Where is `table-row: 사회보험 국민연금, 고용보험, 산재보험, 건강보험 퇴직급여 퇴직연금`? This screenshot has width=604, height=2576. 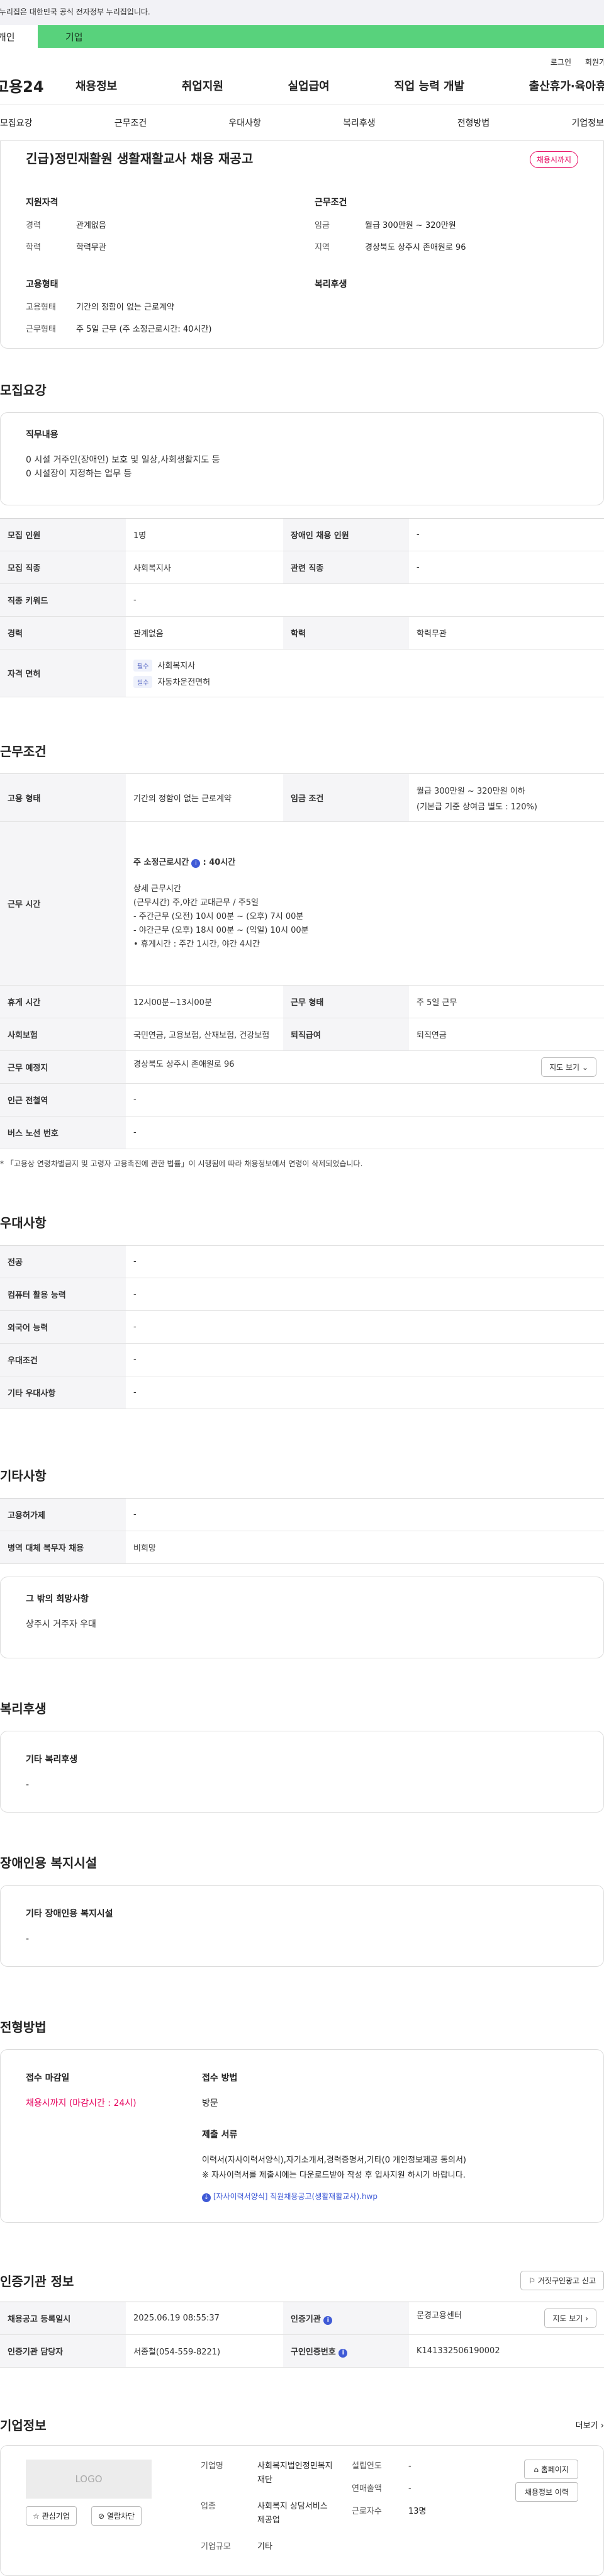
table-row: 사회보험 국민연금, 고용보험, 산재보험, 건강보험 퇴직급여 퇴직연금 is located at coordinates (302, 1034).